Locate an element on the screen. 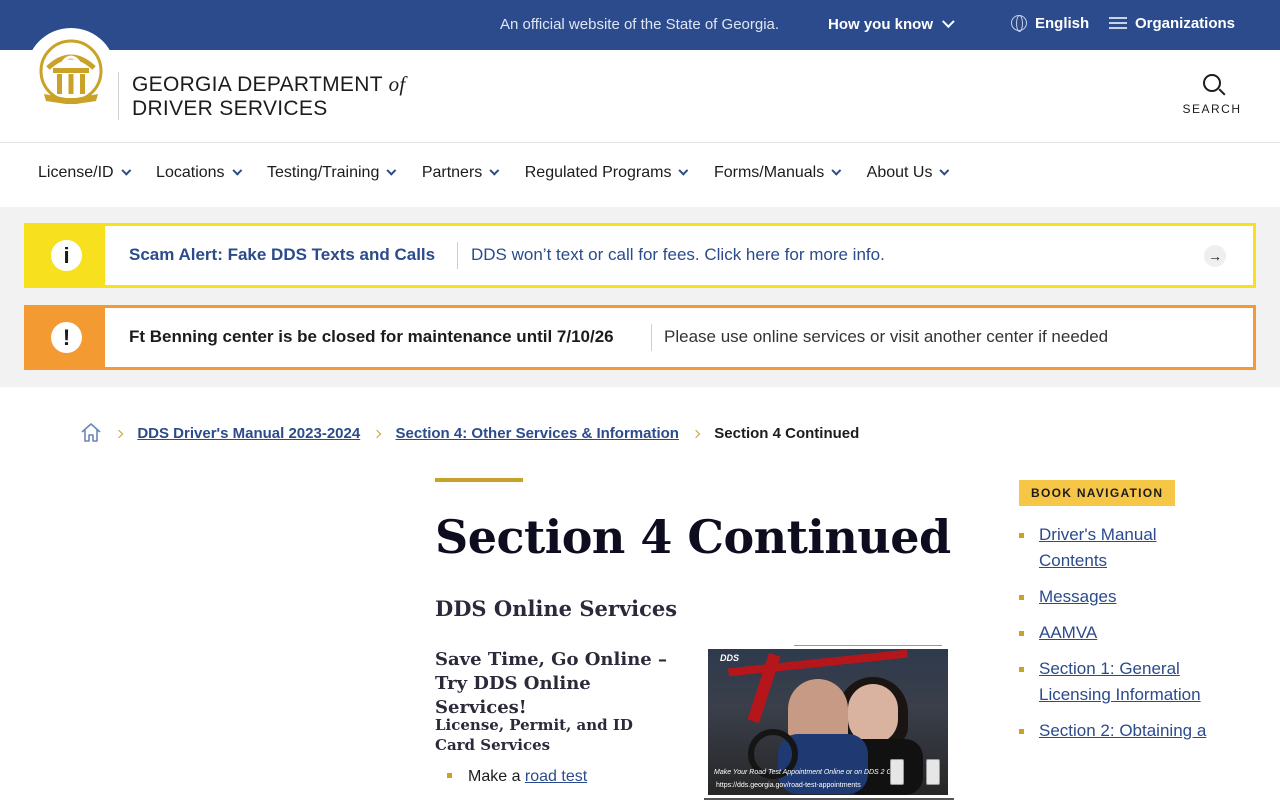 This screenshot has height=800, width=1280. search-label: SEARCH is located at coordinates (1212, 109).